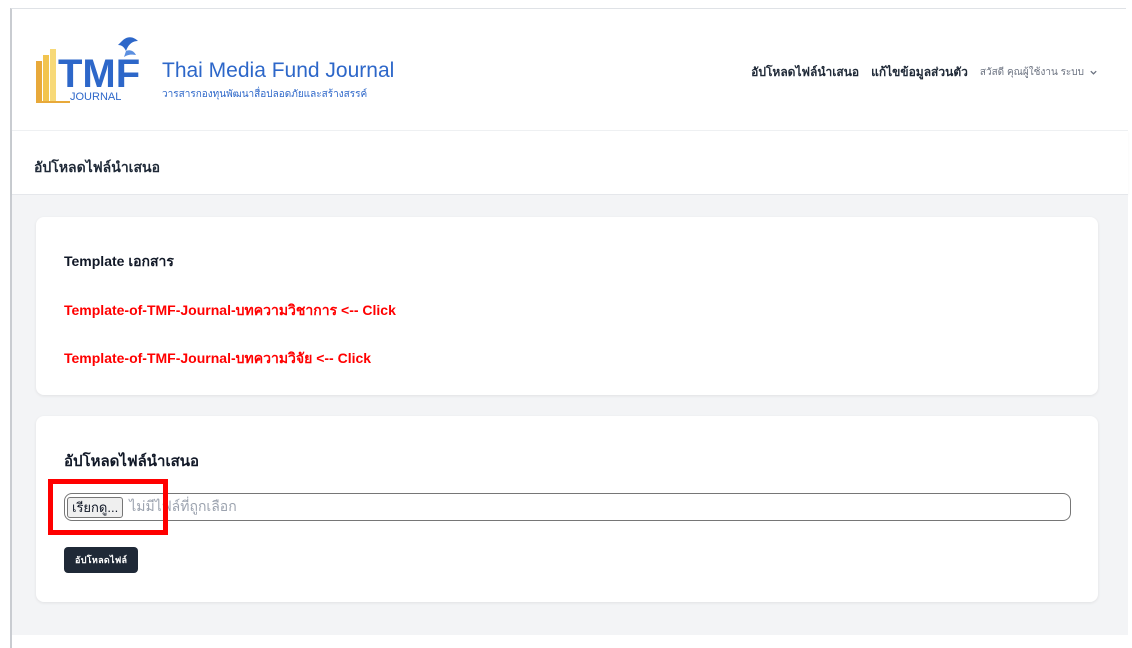 The image size is (1132, 648). Describe the element at coordinates (119, 261) in the screenshot. I see `templates-title: Template เอกสาร` at that location.